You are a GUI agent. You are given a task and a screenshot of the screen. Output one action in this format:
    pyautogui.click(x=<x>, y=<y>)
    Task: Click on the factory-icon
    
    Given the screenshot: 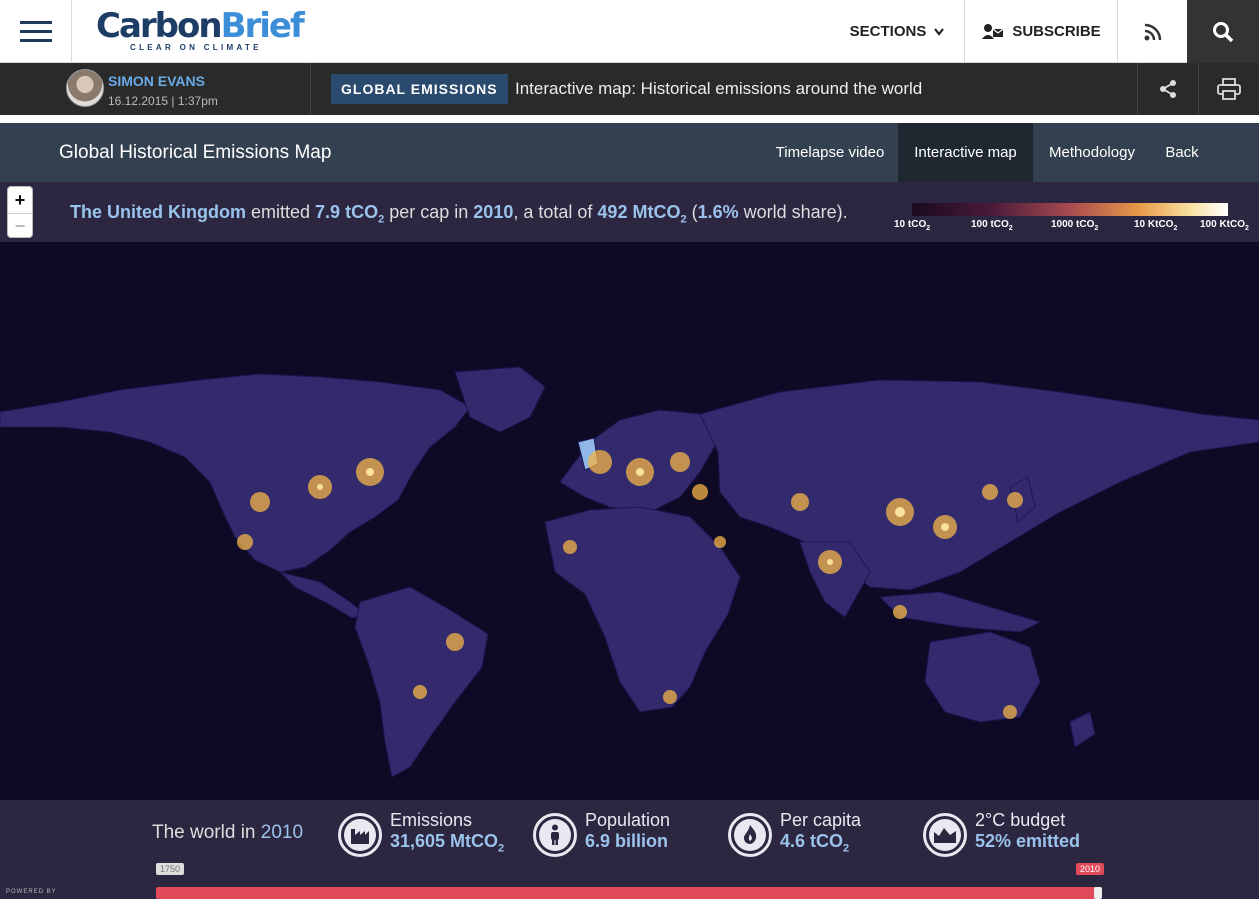 What is the action you would take?
    pyautogui.click(x=360, y=834)
    